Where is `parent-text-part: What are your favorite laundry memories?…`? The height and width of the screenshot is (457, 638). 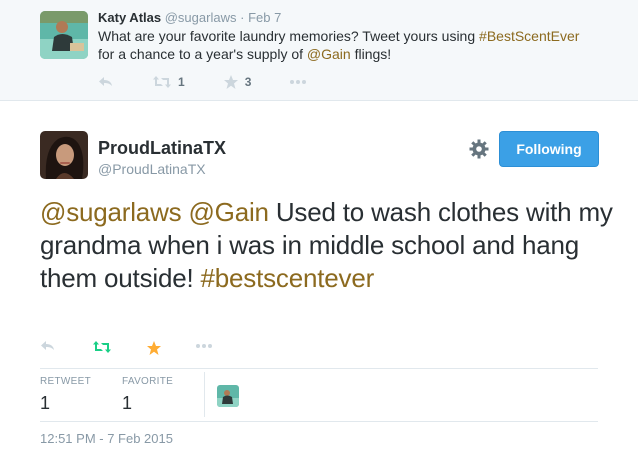 parent-text-part: What are your favorite laundry memories?… is located at coordinates (289, 36).